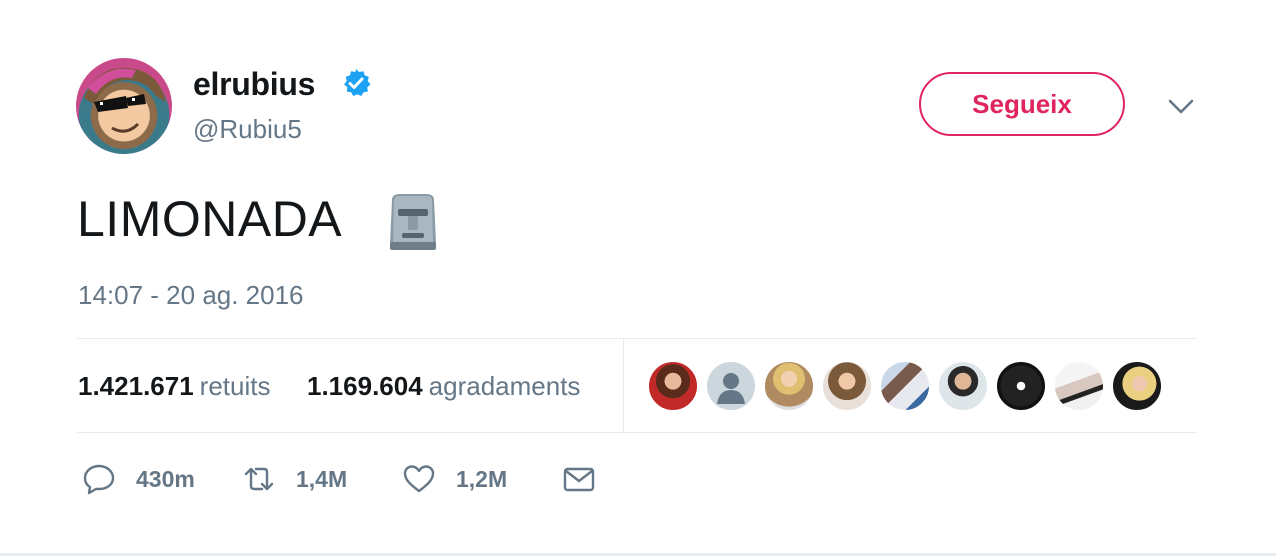 The height and width of the screenshot is (560, 1276). Describe the element at coordinates (1022, 104) in the screenshot. I see `follow-button: Segueix` at that location.